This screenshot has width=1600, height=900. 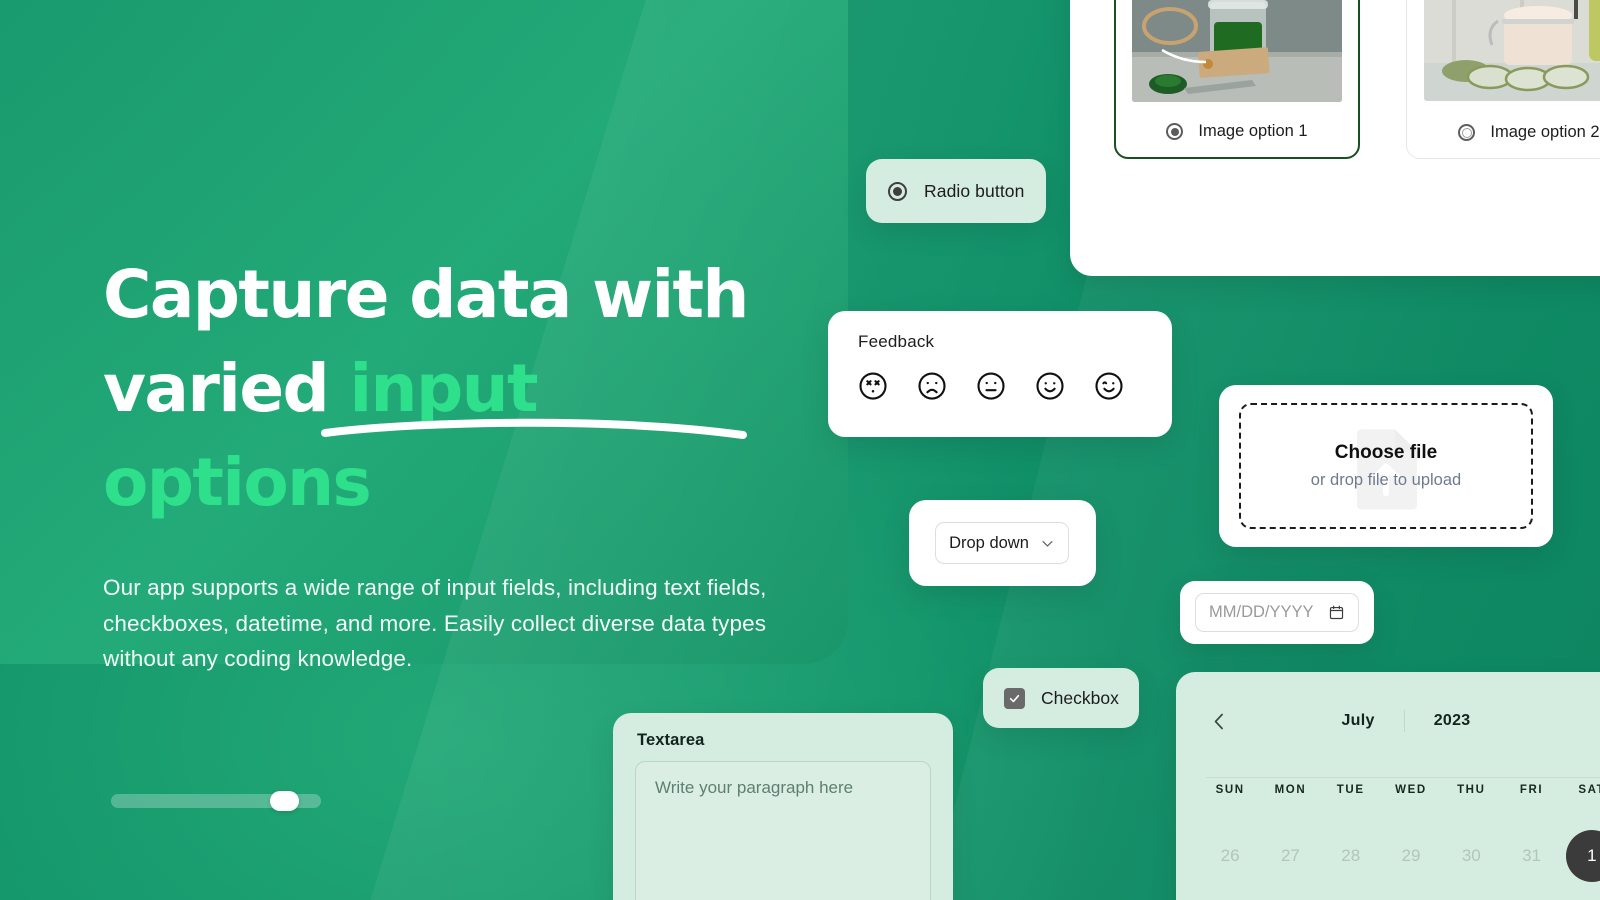 What do you see at coordinates (1388, 721) in the screenshot?
I see `calendar-header: July 2023` at bounding box center [1388, 721].